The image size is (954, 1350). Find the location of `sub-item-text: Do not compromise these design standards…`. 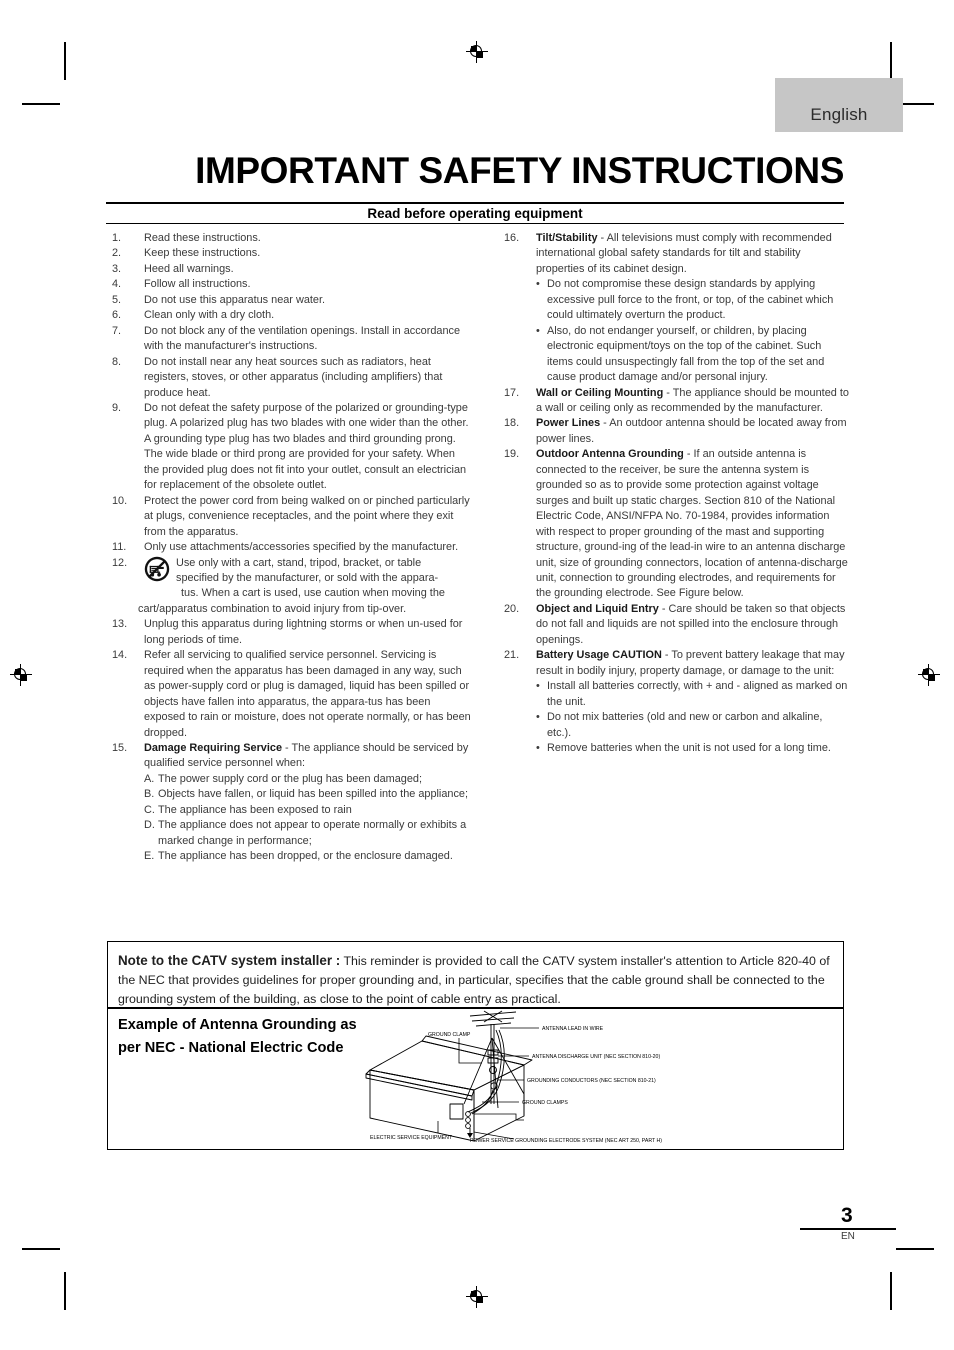

sub-item-text: Do not compromise these design standards… is located at coordinates (690, 300).